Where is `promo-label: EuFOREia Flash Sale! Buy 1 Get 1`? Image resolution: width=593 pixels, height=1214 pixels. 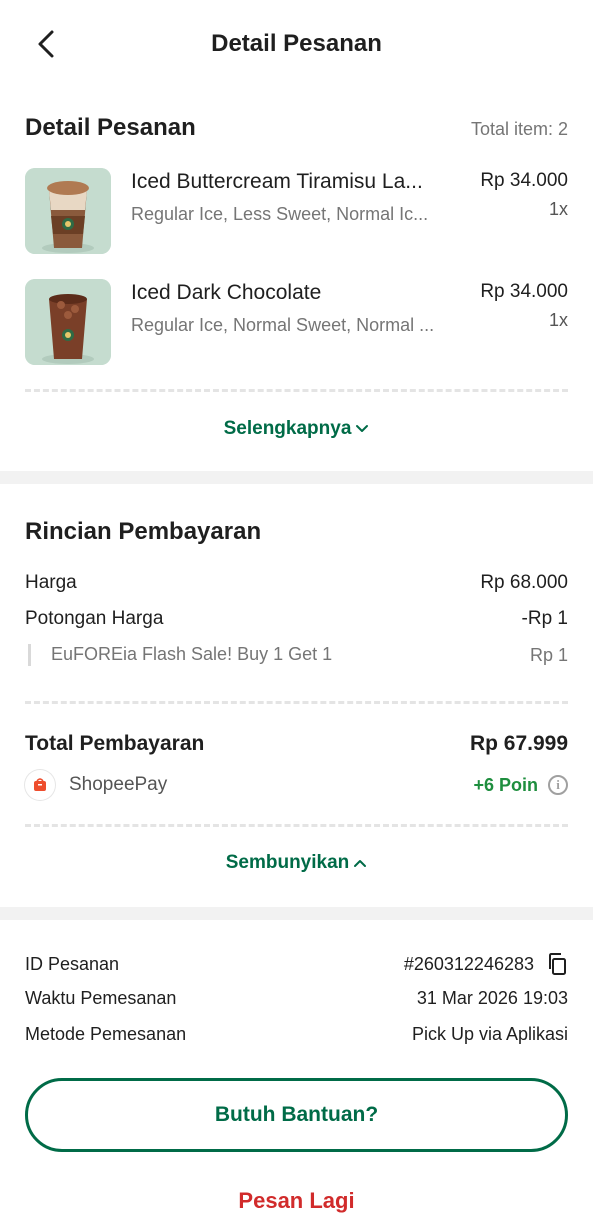
promo-label: EuFOREia Flash Sale! Buy 1 Get 1 is located at coordinates (192, 654).